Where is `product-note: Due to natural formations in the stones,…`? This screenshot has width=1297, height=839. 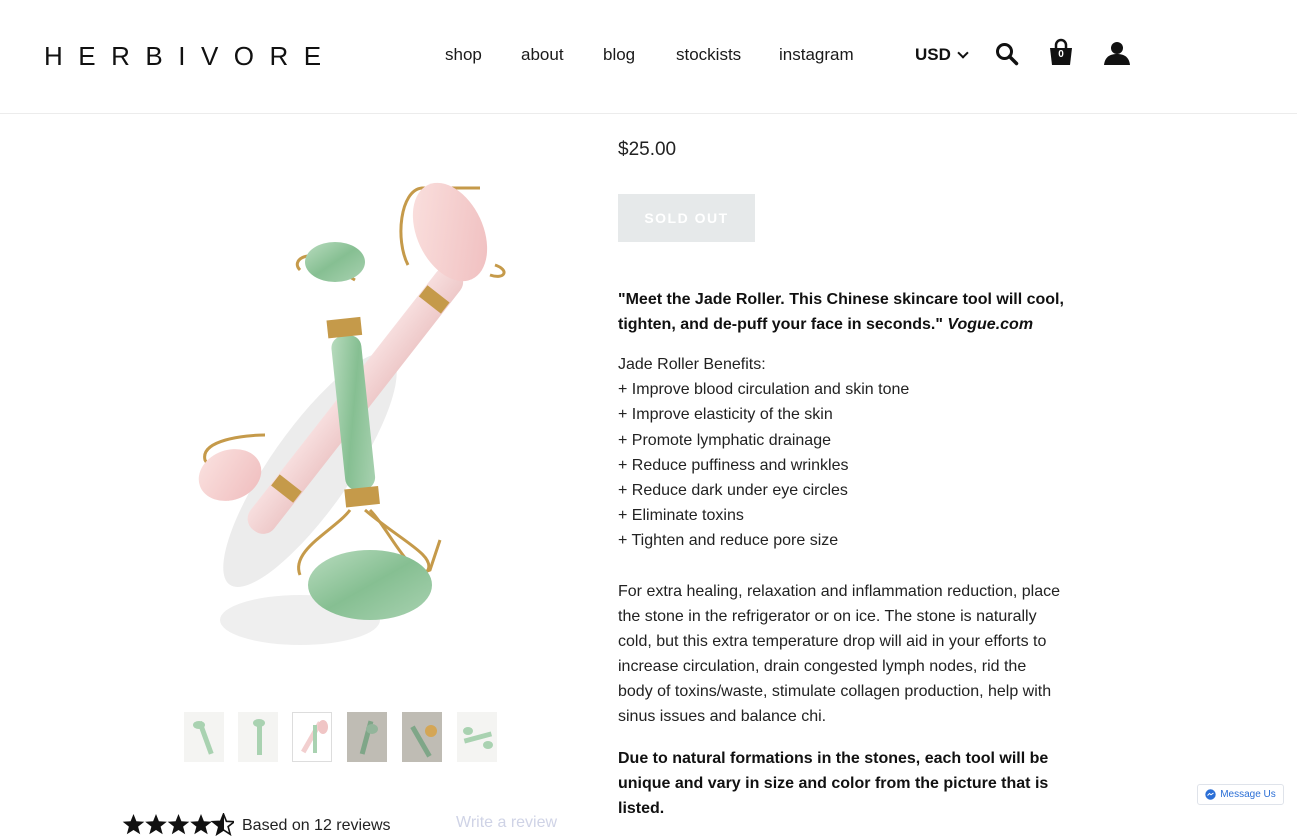 product-note: Due to natural formations in the stones,… is located at coordinates (833, 783).